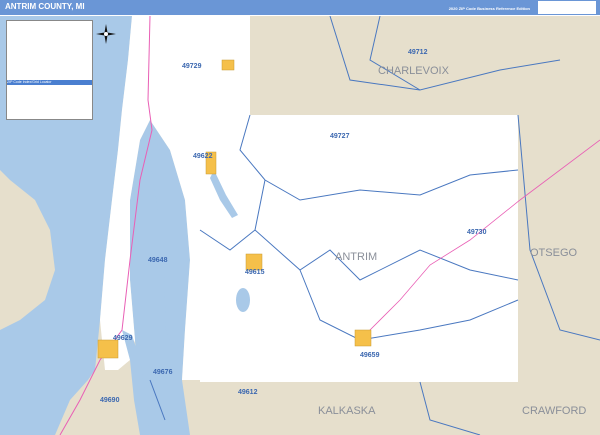 This screenshot has width=600, height=435. What do you see at coordinates (243, 300) in the screenshot?
I see `lake-bellaire` at bounding box center [243, 300].